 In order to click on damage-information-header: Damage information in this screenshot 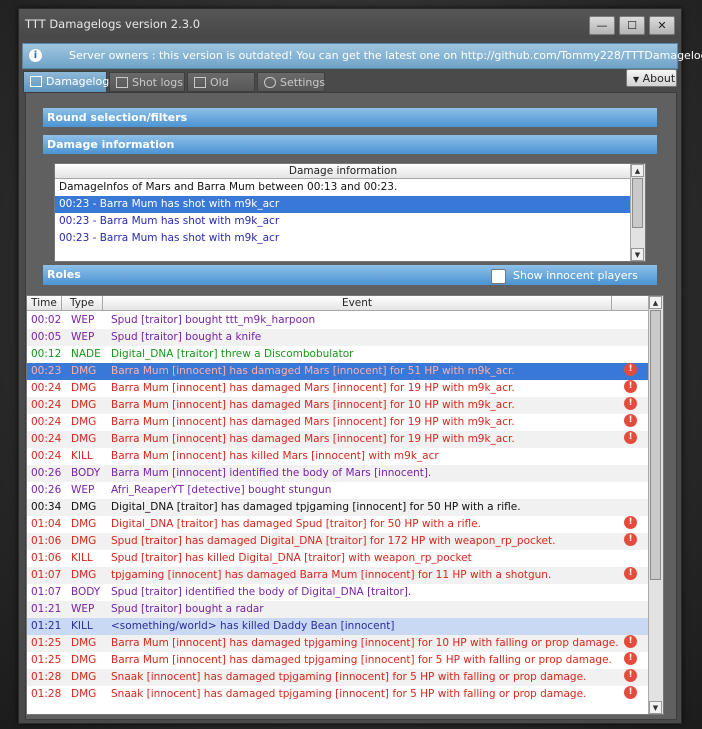, I will do `click(350, 144)`.